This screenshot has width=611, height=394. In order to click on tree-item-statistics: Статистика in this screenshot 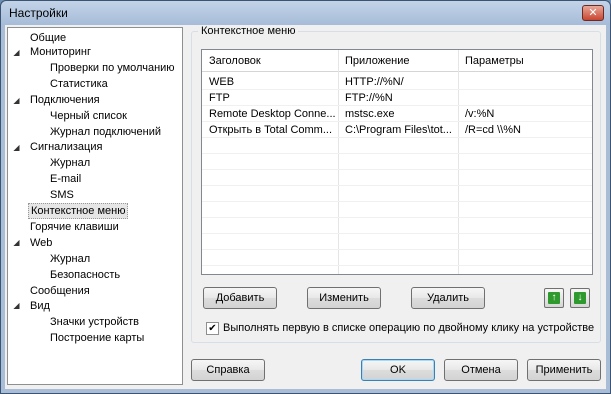, I will do `click(79, 84)`.